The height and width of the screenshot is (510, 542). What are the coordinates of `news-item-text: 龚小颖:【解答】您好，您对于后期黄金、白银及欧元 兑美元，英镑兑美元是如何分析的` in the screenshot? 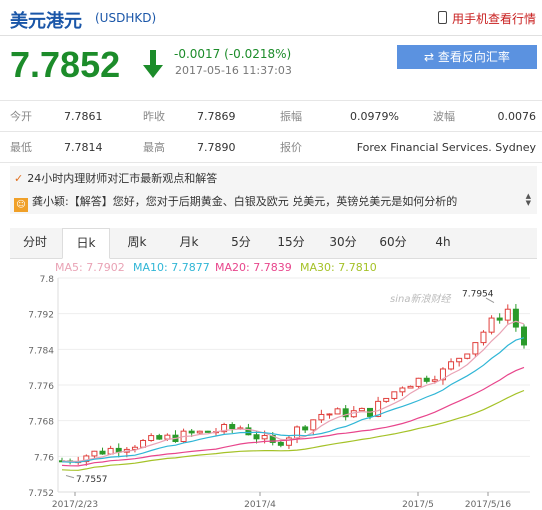 It's located at (245, 201).